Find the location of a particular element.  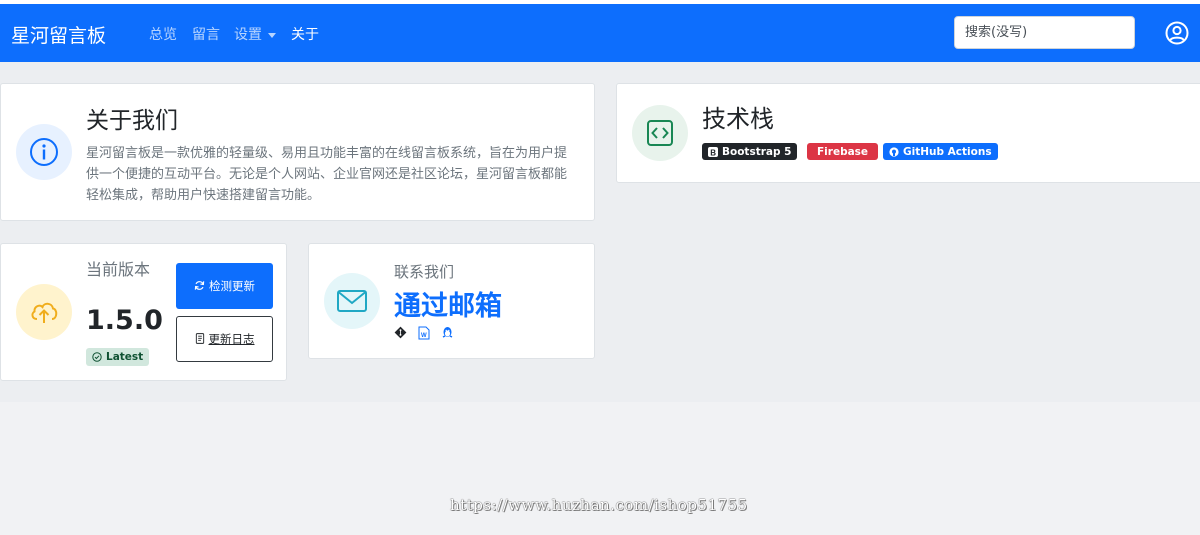

word-icon: W is located at coordinates (424, 333).